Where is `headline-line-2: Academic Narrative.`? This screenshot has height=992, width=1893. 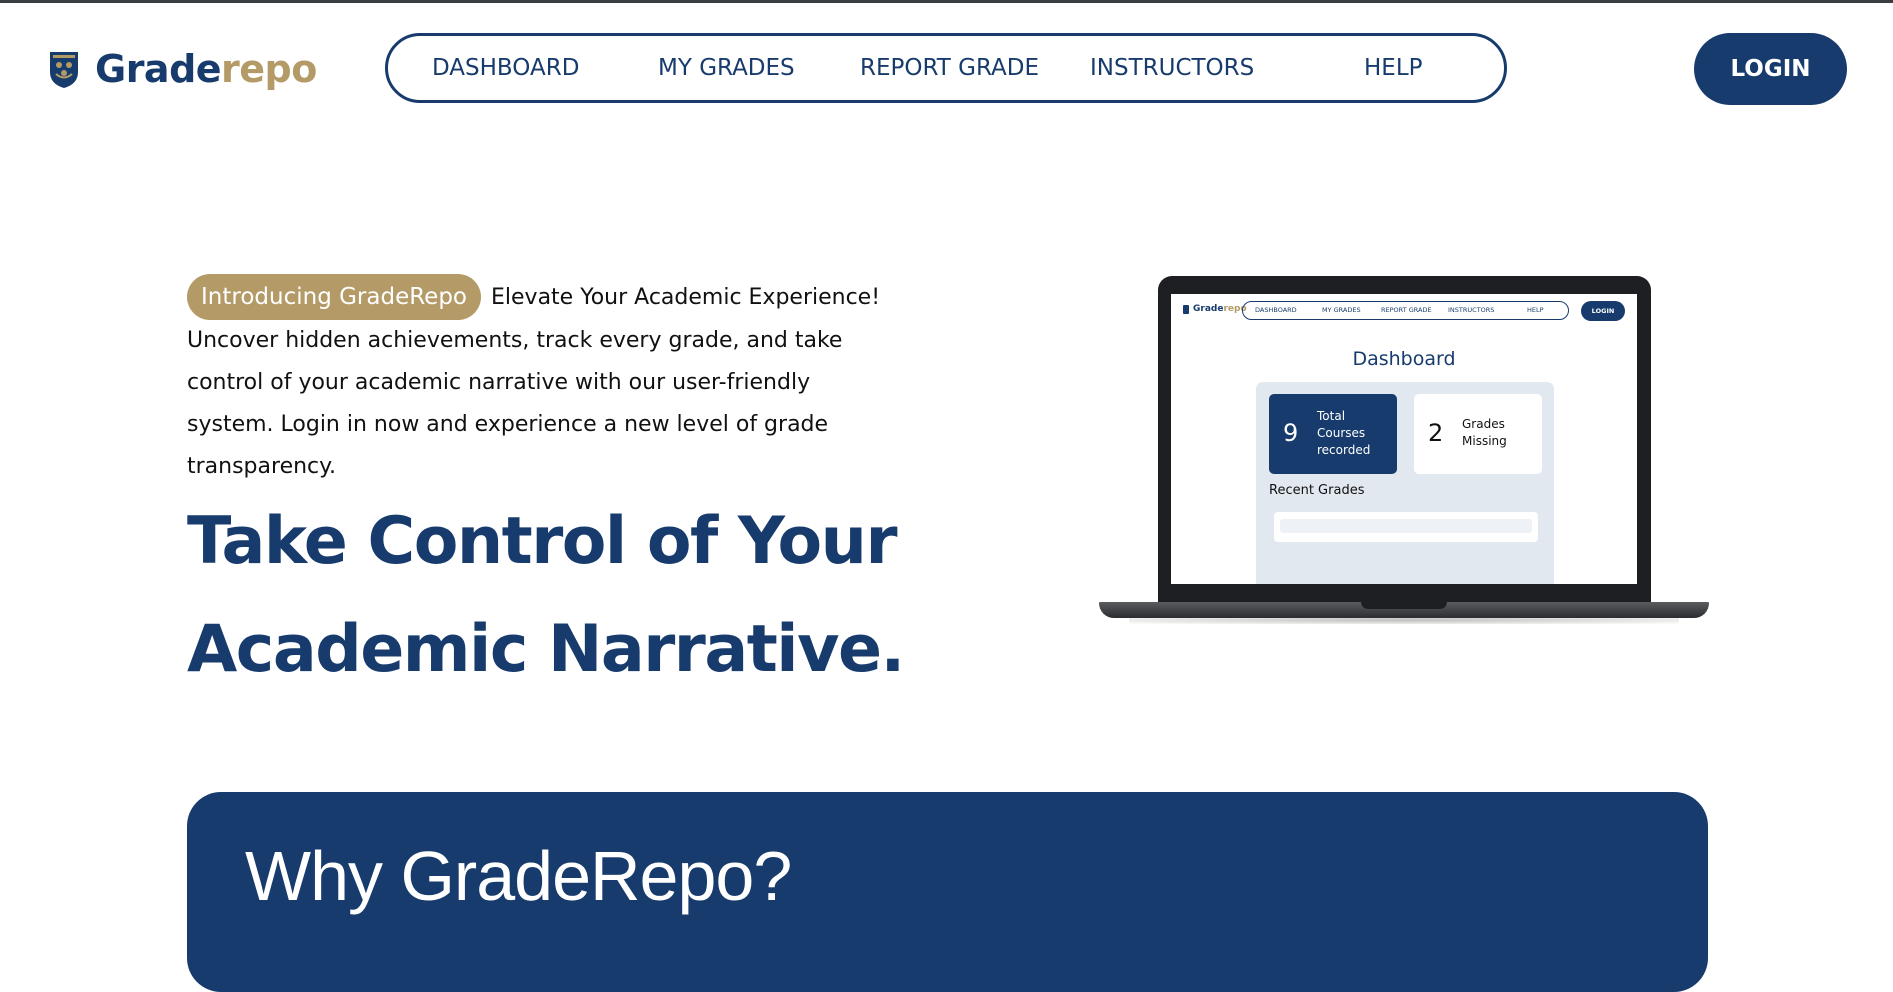
headline-line-2: Academic Narrative. is located at coordinates (546, 649).